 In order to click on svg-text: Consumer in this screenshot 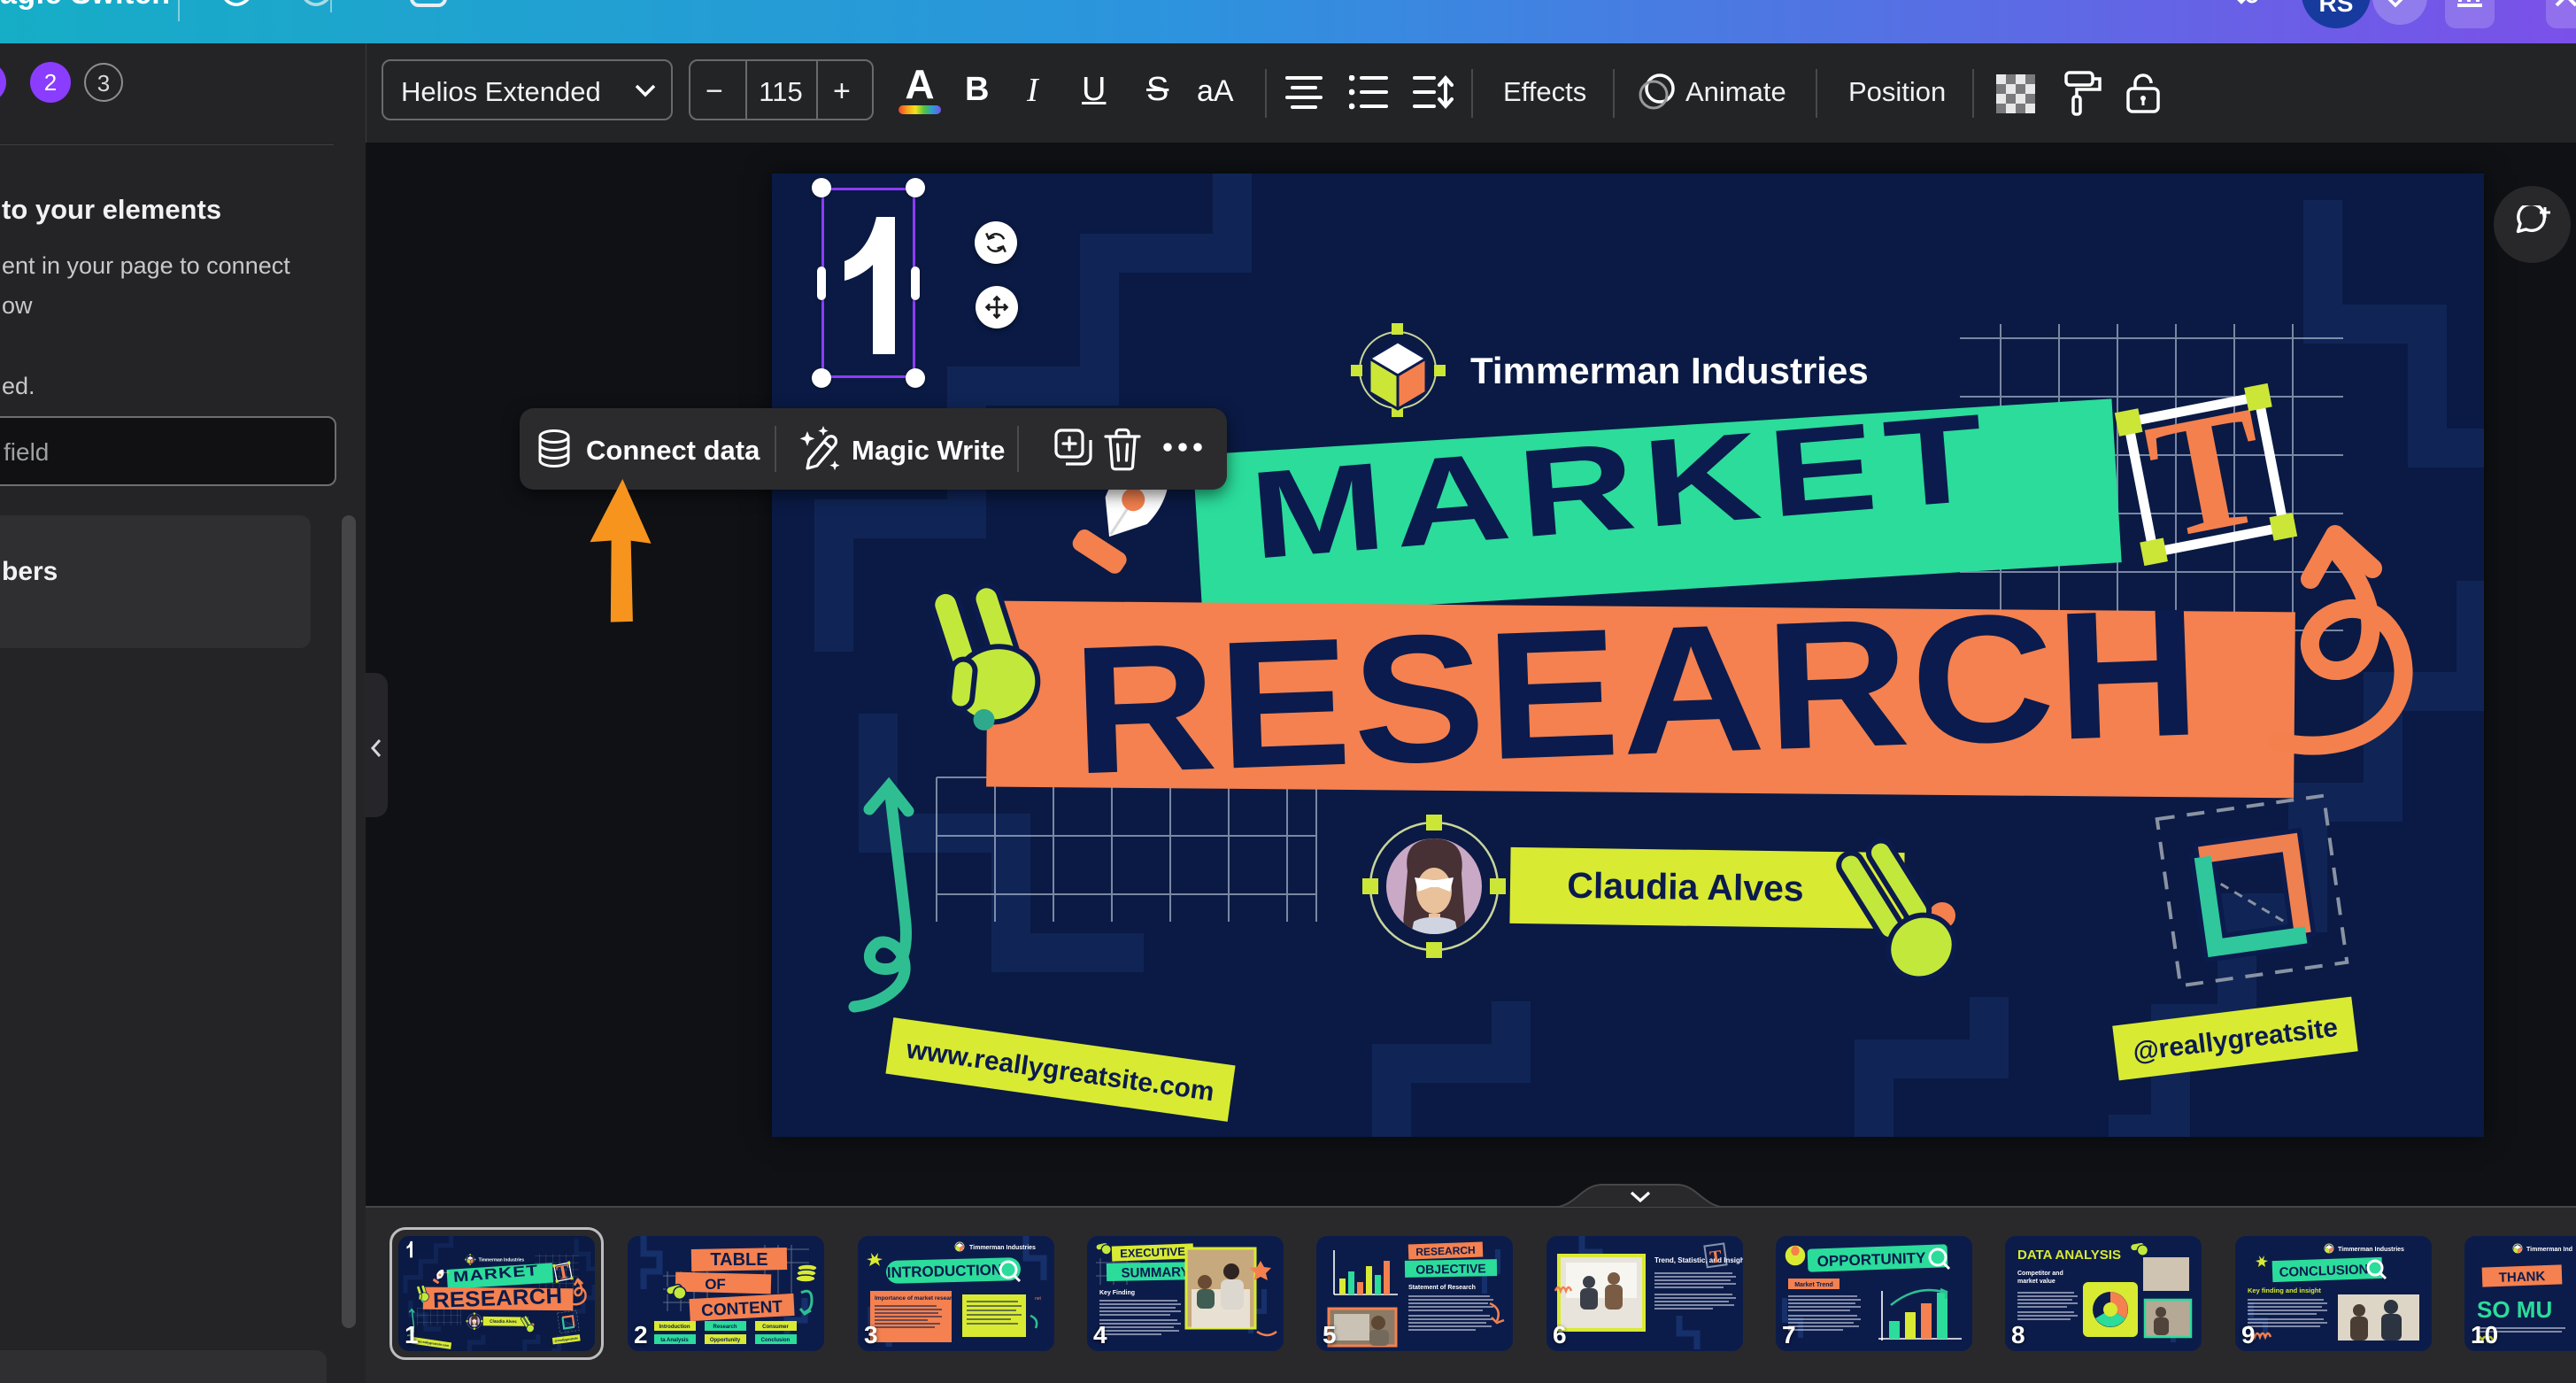, I will do `click(775, 1327)`.